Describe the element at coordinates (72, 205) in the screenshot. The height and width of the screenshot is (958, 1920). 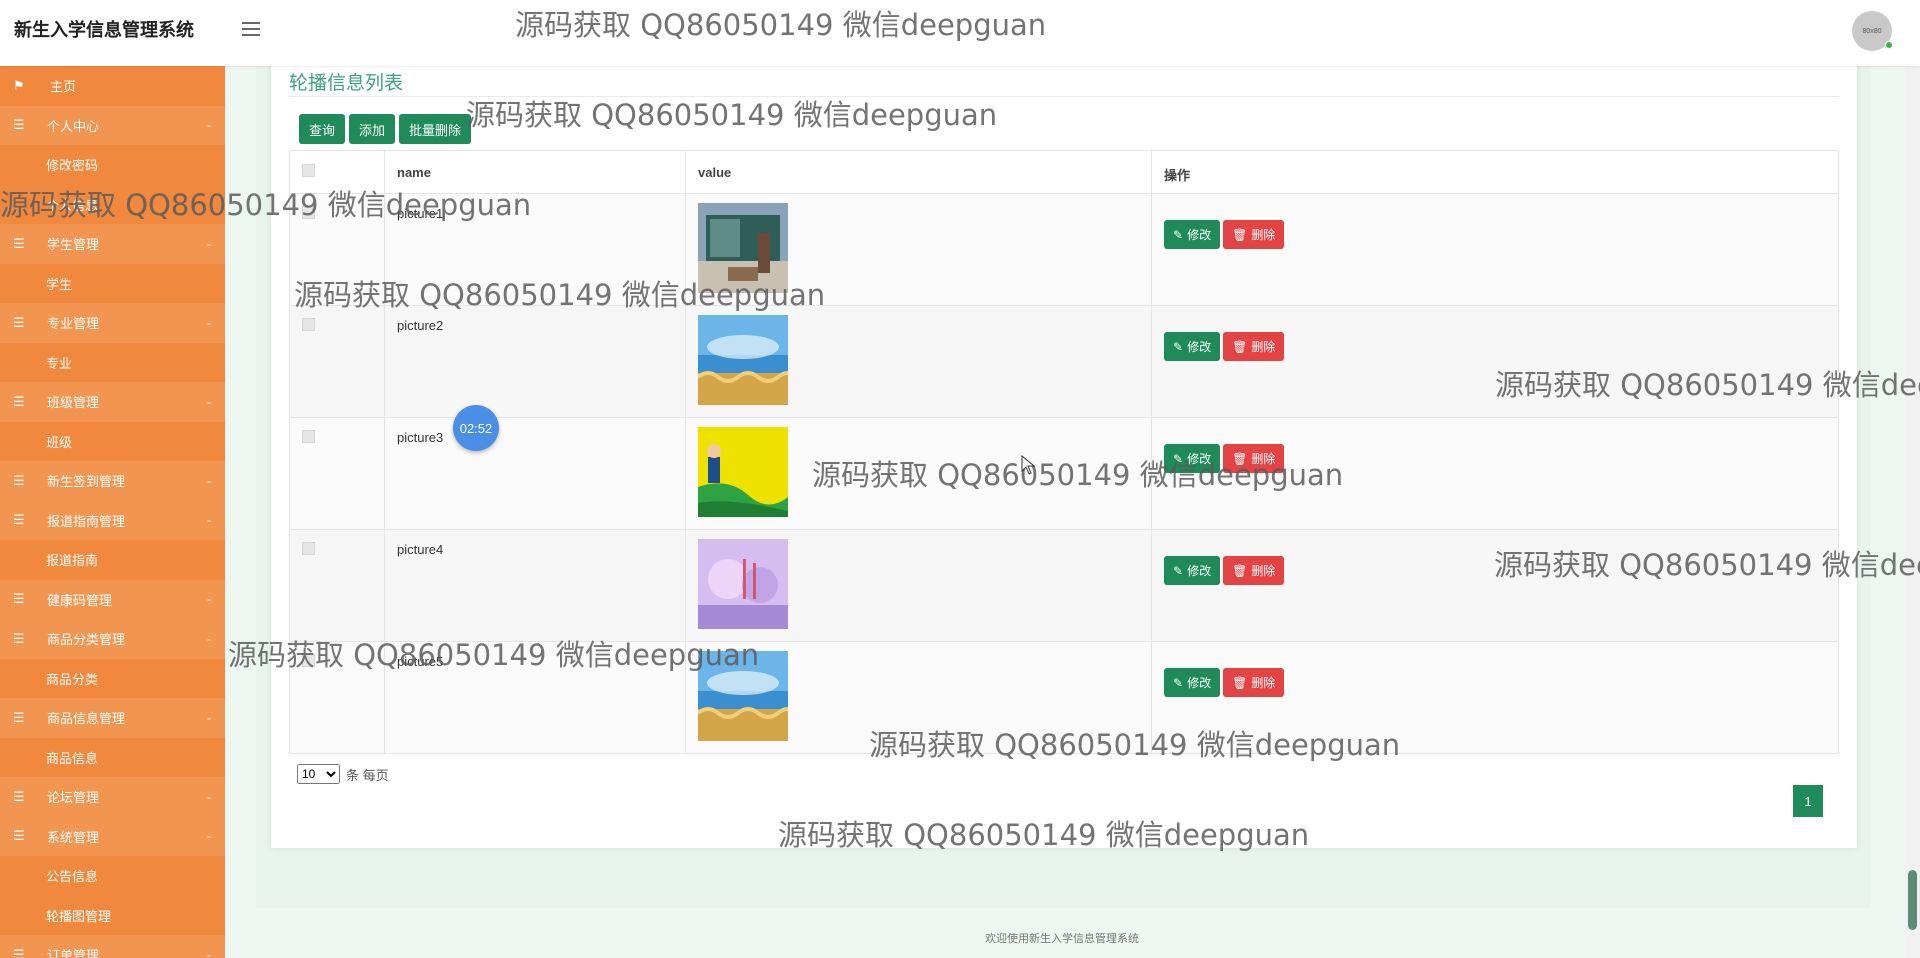
I see `sidebar-item-label: 个人信息` at that location.